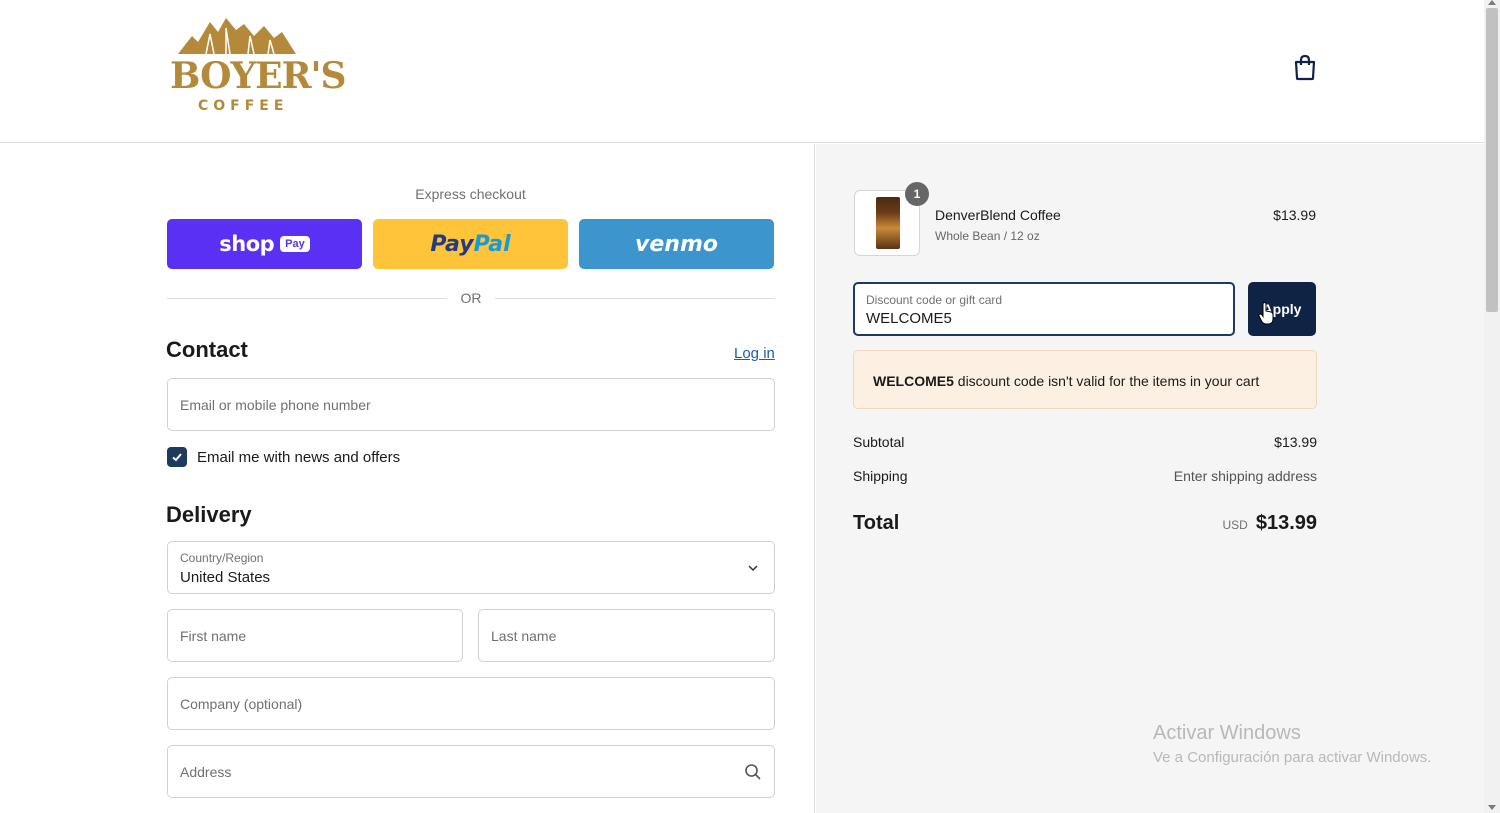  Describe the element at coordinates (295, 244) in the screenshot. I see `shop-pay-badge: Pay` at that location.